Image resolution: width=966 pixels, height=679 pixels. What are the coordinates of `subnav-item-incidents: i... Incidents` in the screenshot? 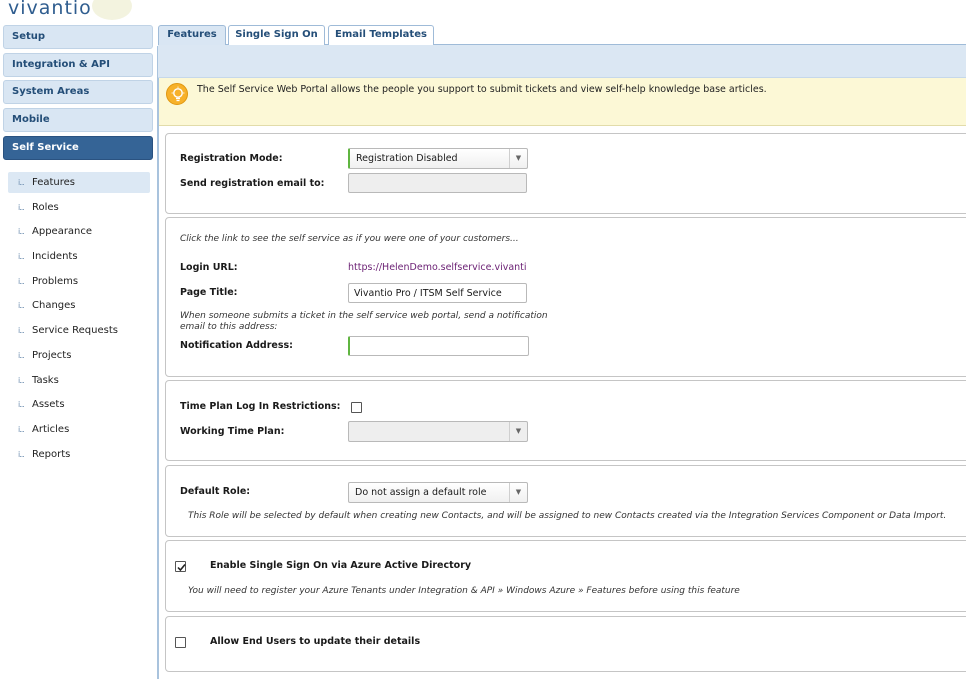 It's located at (79, 256).